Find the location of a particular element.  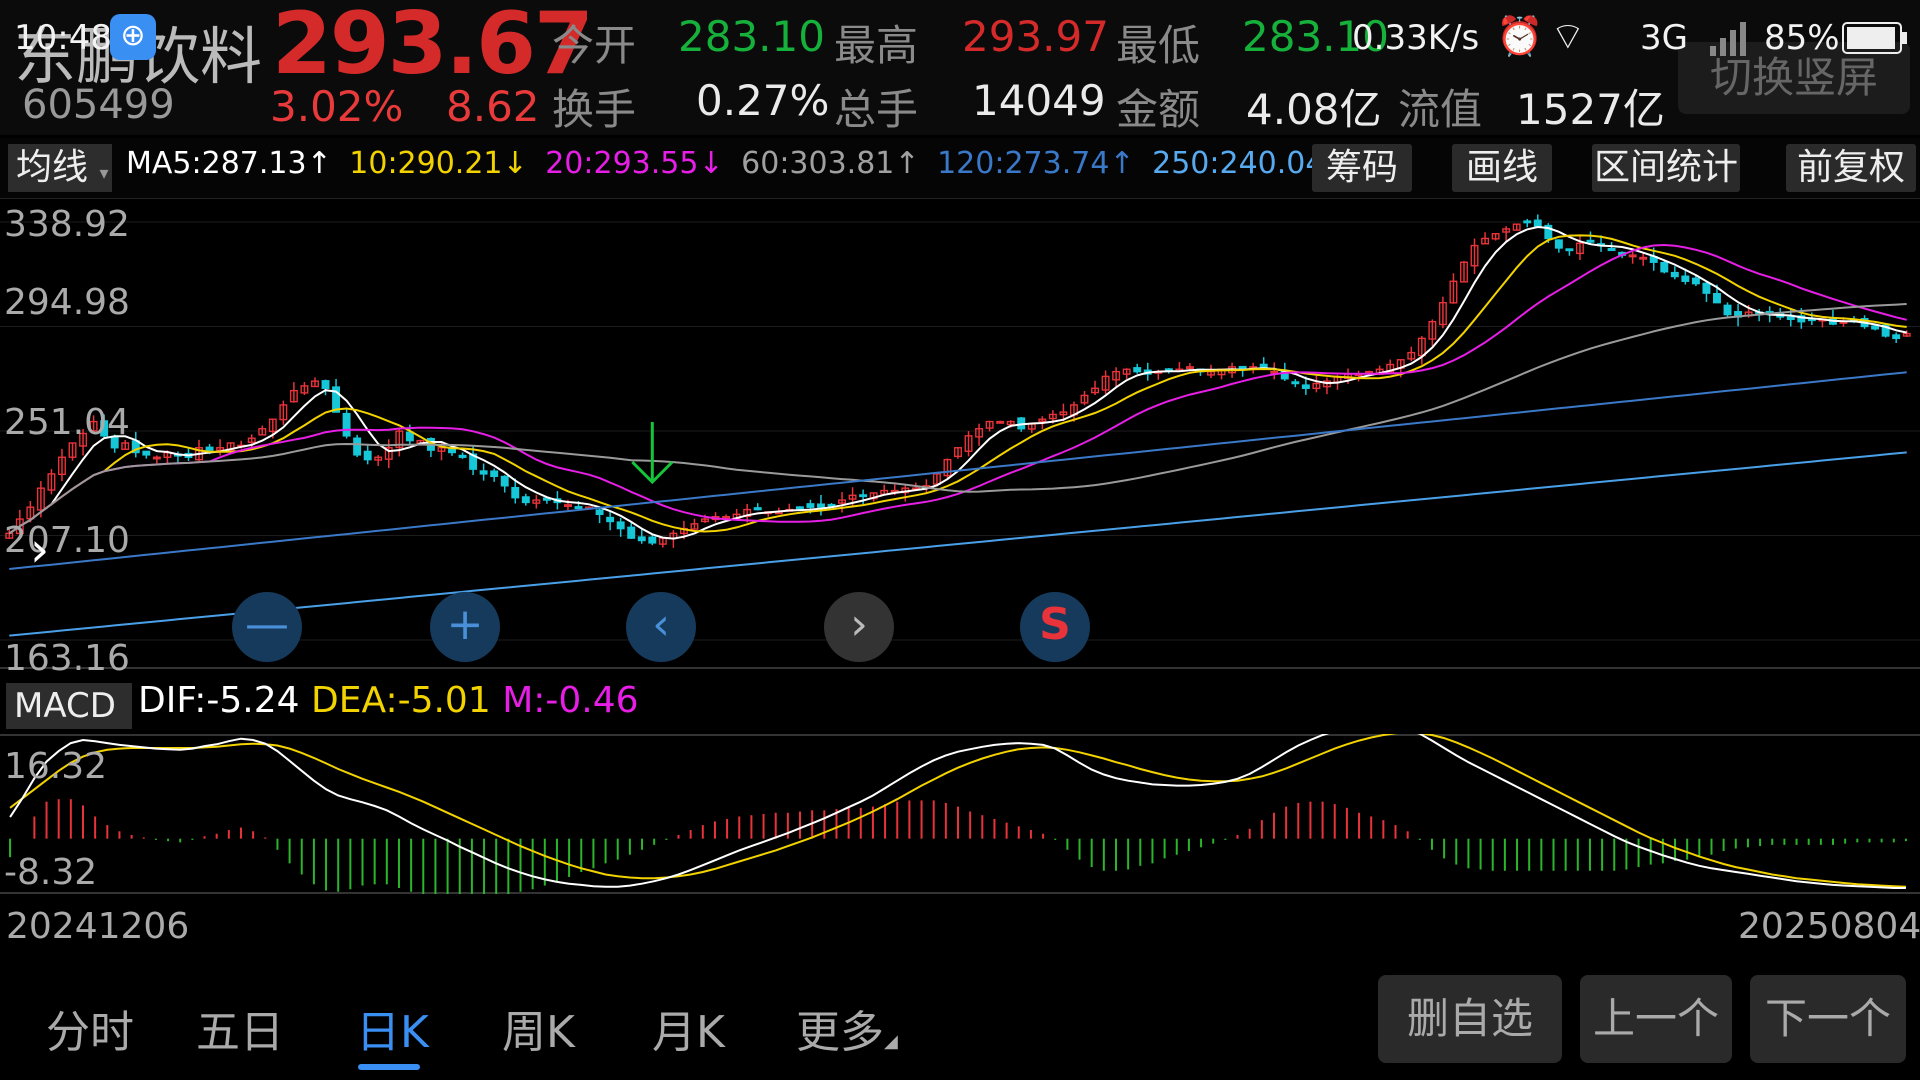

app-notification-icon: ⊕ is located at coordinates (133, 37).